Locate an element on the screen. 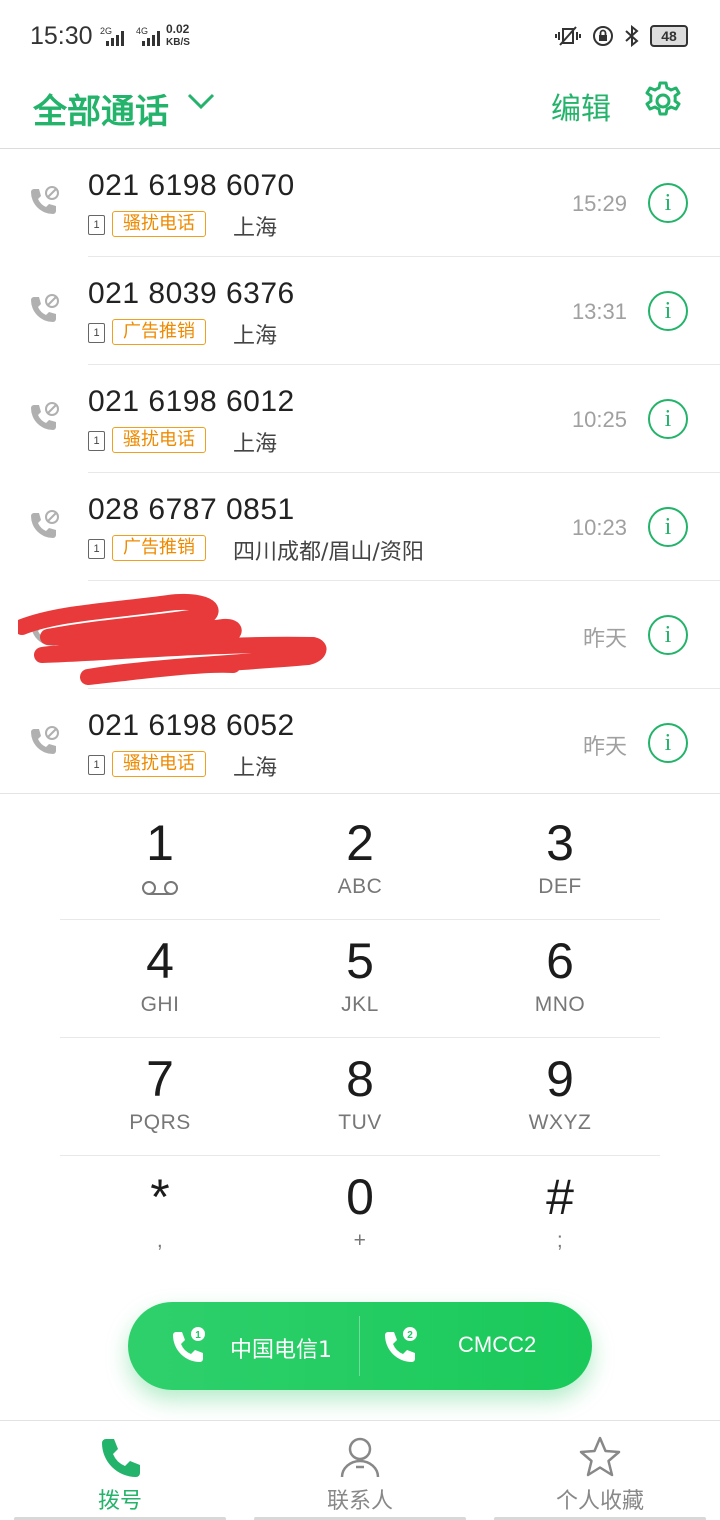  signal-2-bars-icon is located at coordinates (151, 38).